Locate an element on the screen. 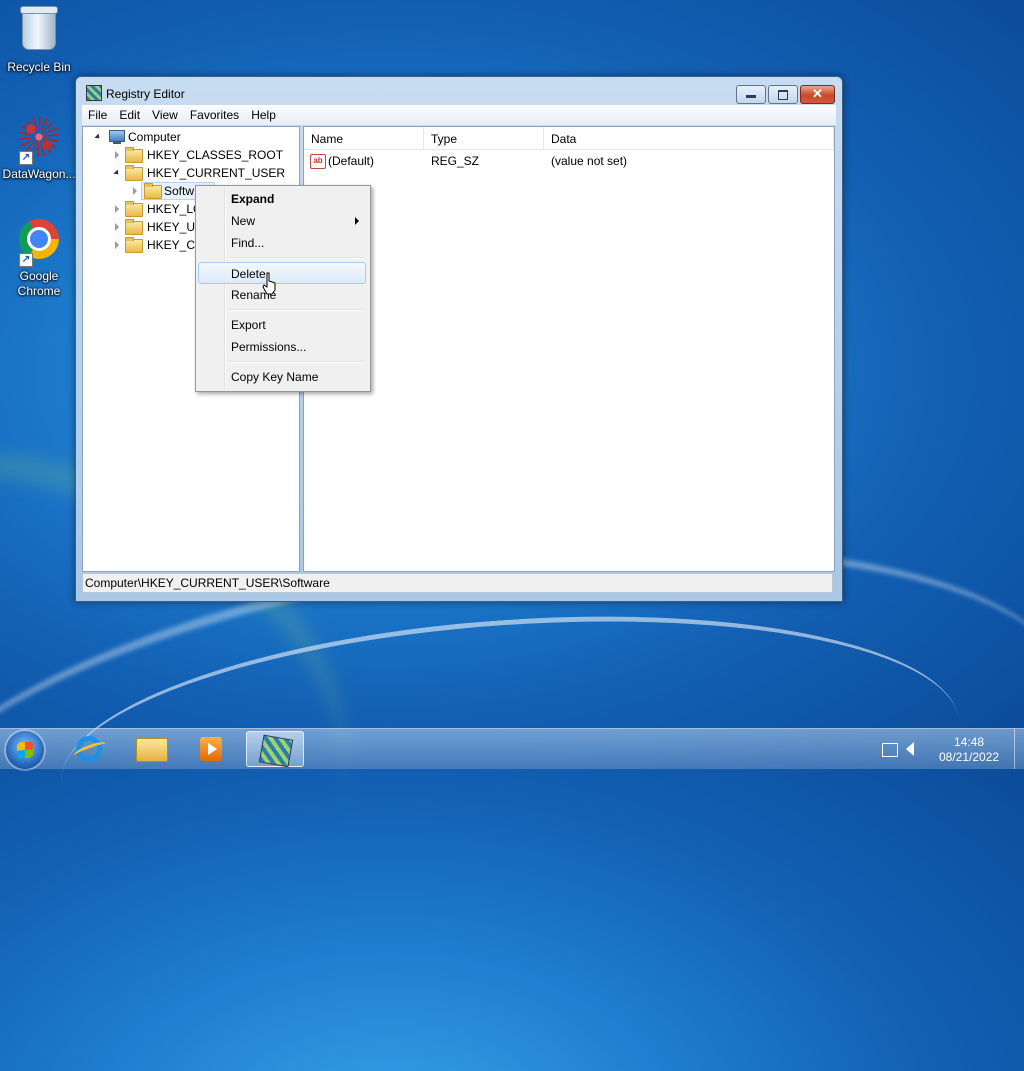 This screenshot has width=1024, height=1071. desktop-icon-label: Google Chrome is located at coordinates (39, 283).